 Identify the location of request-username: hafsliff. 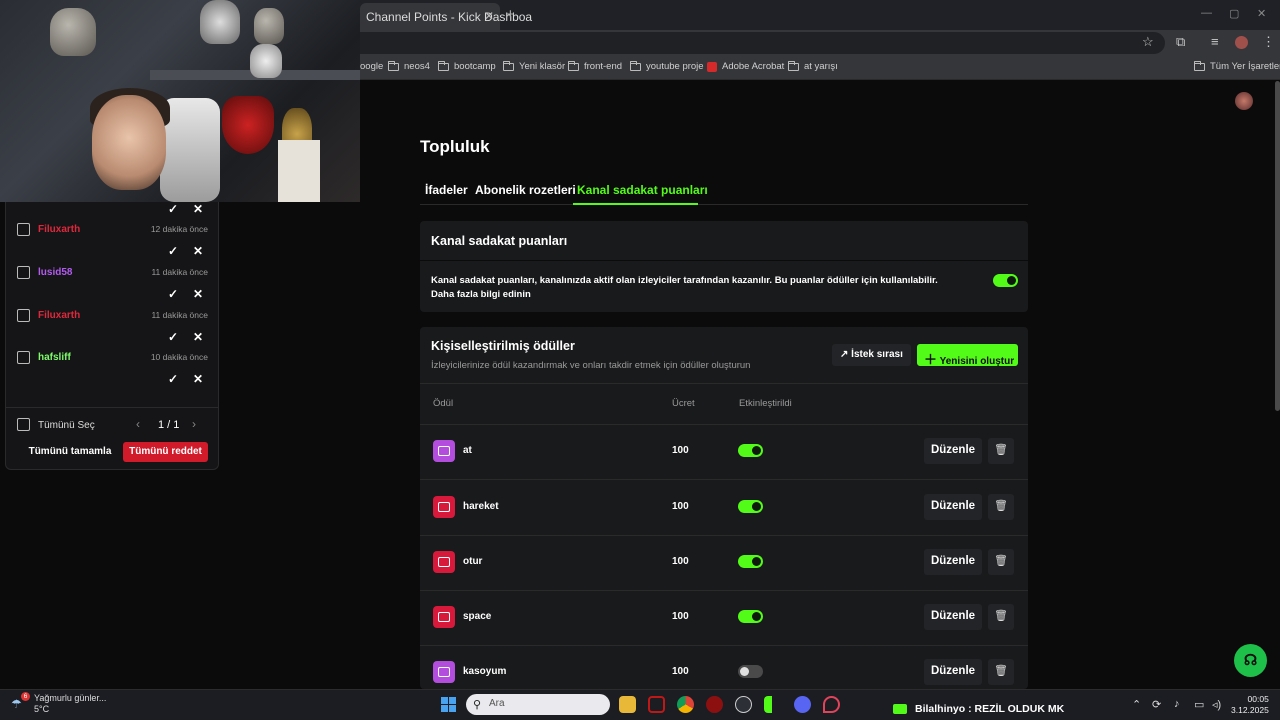
(54, 357).